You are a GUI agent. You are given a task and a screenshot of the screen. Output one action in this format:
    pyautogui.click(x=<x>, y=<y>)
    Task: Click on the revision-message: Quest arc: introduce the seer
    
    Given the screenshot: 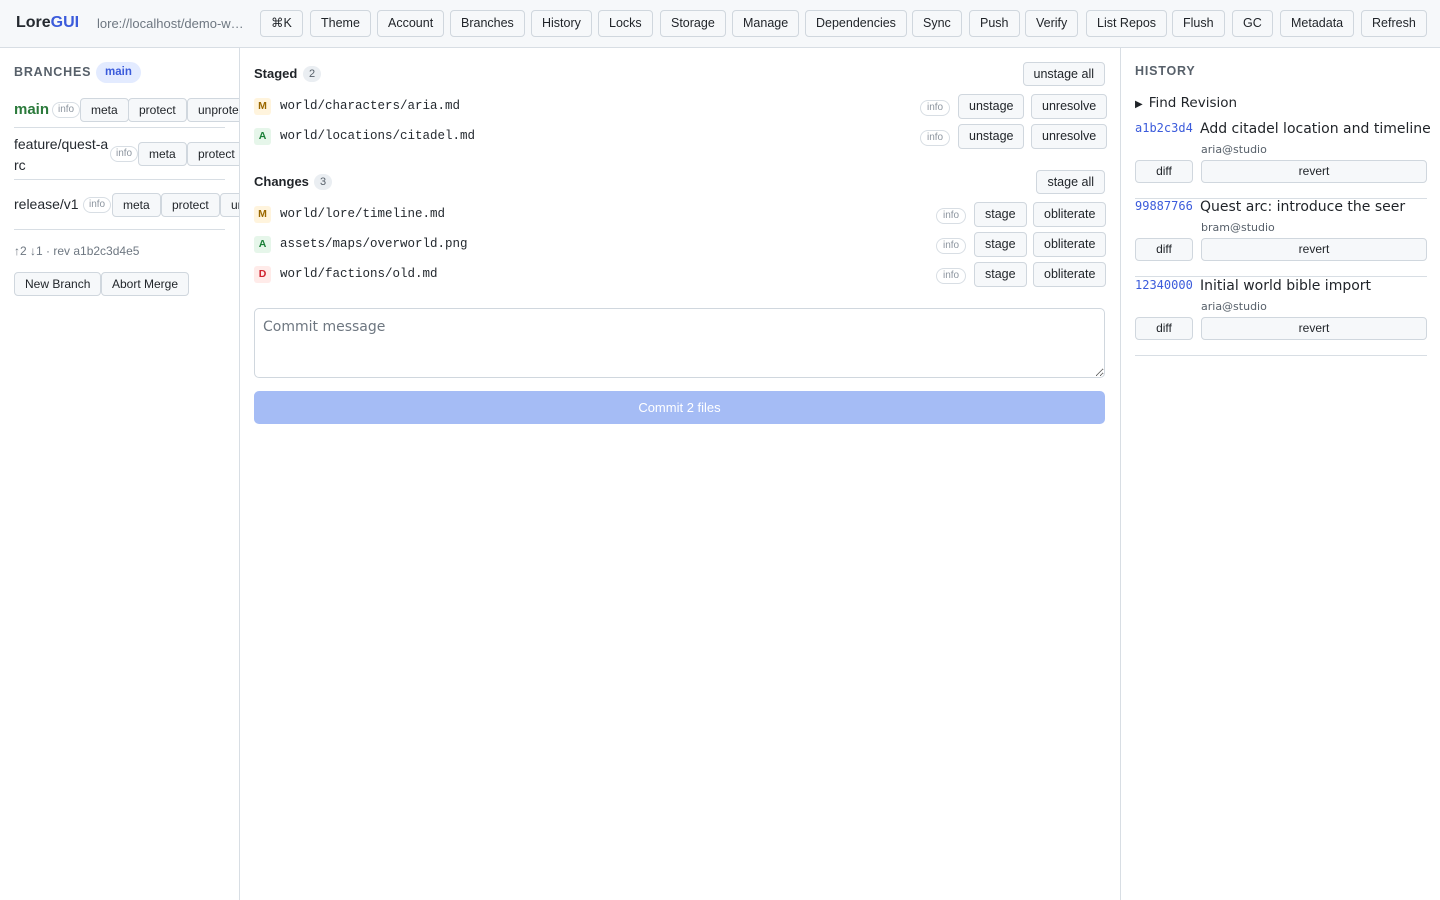 What is the action you would take?
    pyautogui.click(x=1303, y=207)
    